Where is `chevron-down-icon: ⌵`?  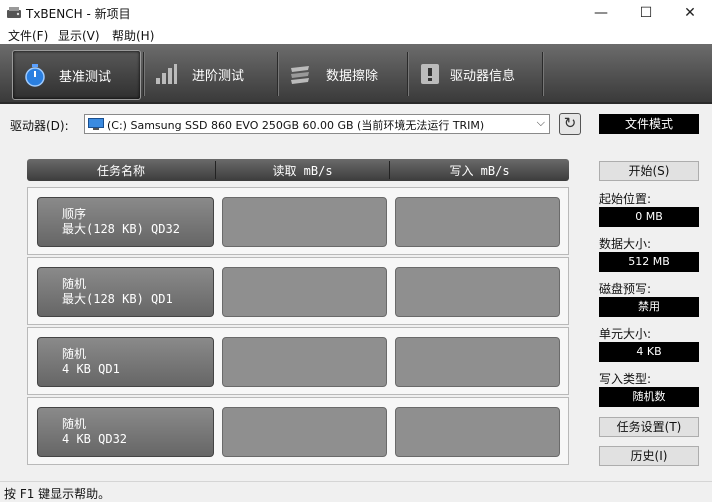
chevron-down-icon: ⌵ is located at coordinates (540, 122).